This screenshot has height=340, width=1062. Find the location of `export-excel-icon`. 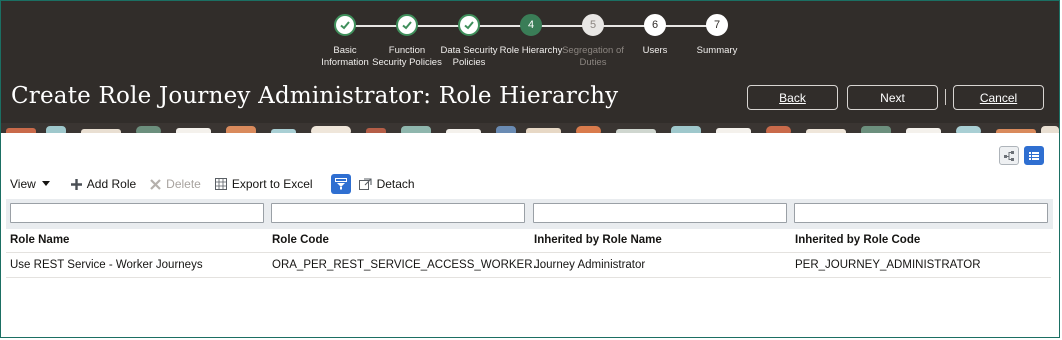

export-excel-icon is located at coordinates (220, 184).